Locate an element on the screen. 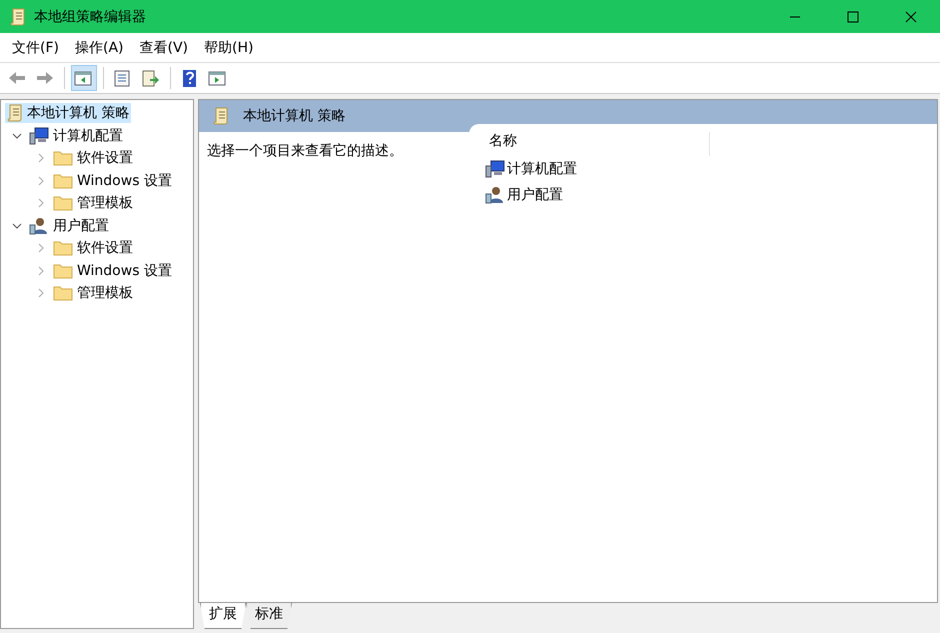 Image resolution: width=940 pixels, height=633 pixels. tree-item: 计算机配置 is located at coordinates (76, 136).